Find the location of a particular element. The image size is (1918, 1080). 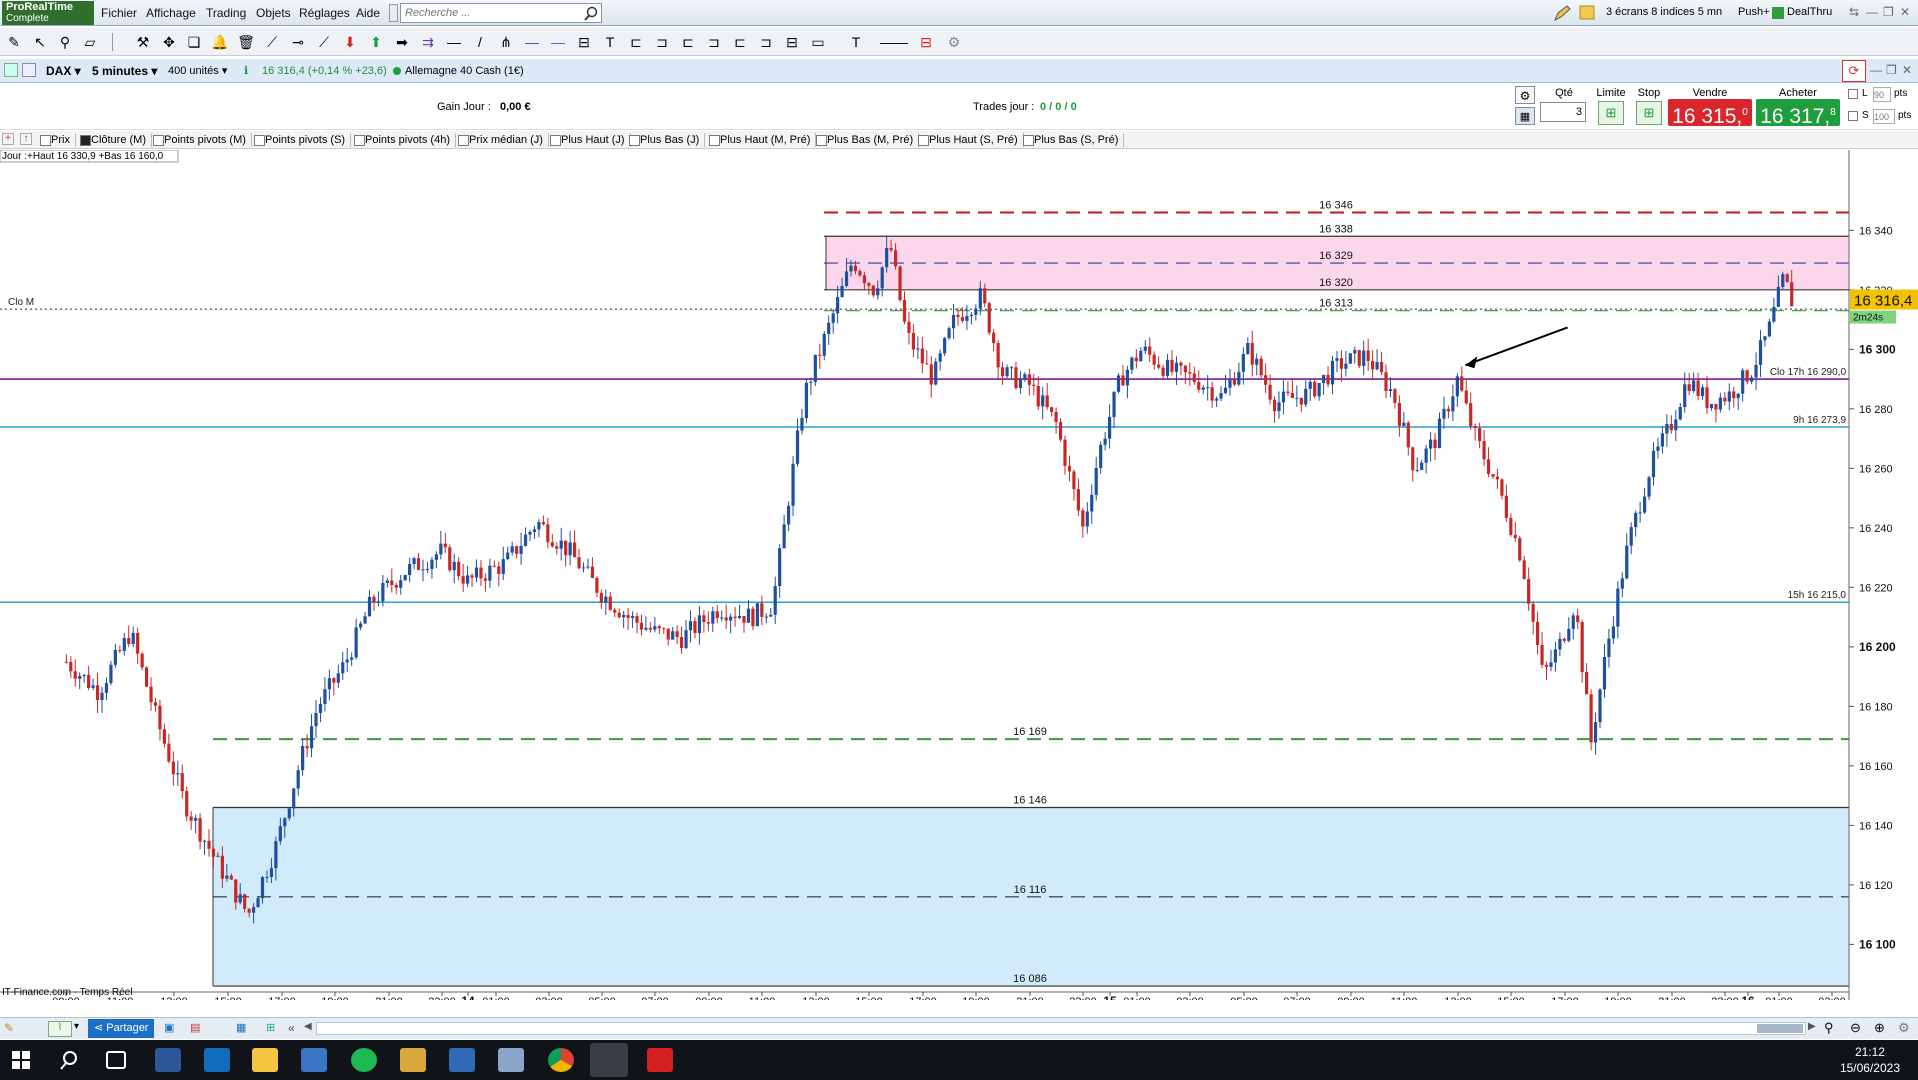

indicator-plus-bas-j: Plus Bas (J) is located at coordinates (666, 140).